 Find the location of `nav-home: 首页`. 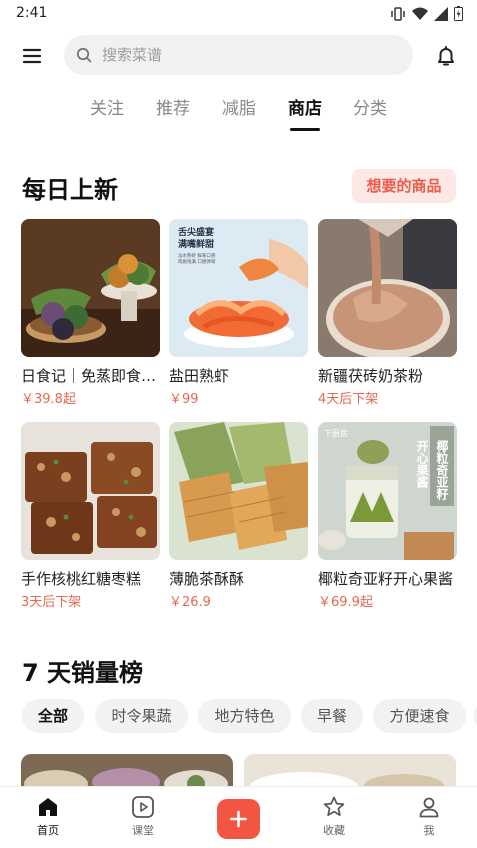

nav-home: 首页 is located at coordinates (48, 816).